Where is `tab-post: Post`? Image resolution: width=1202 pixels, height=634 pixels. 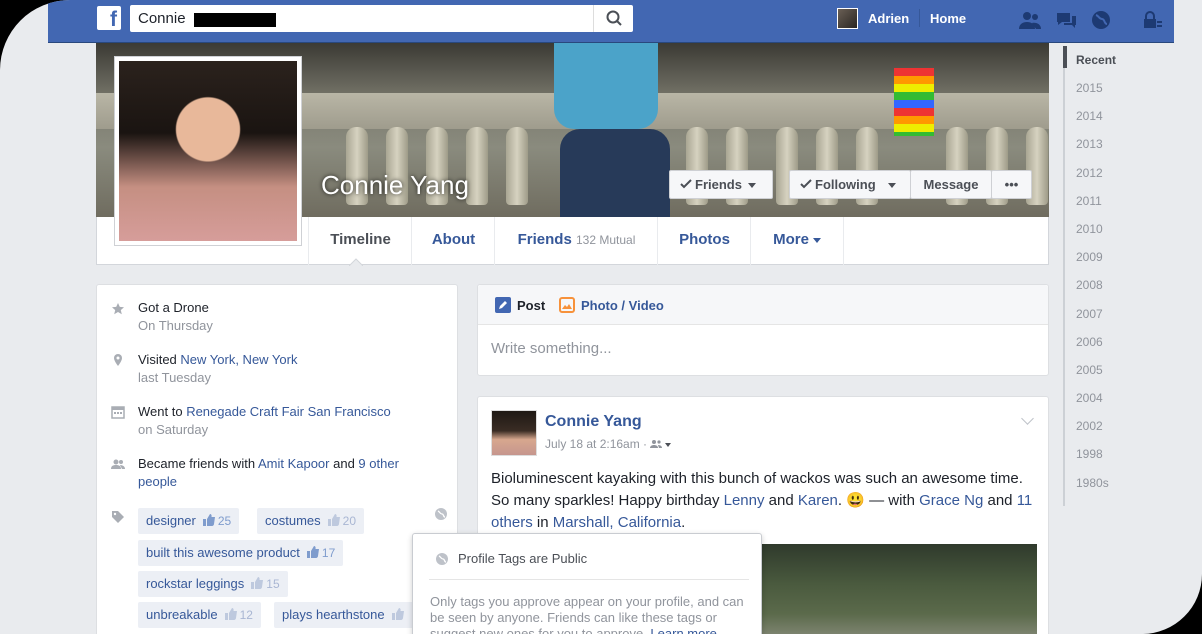 tab-post: Post is located at coordinates (520, 305).